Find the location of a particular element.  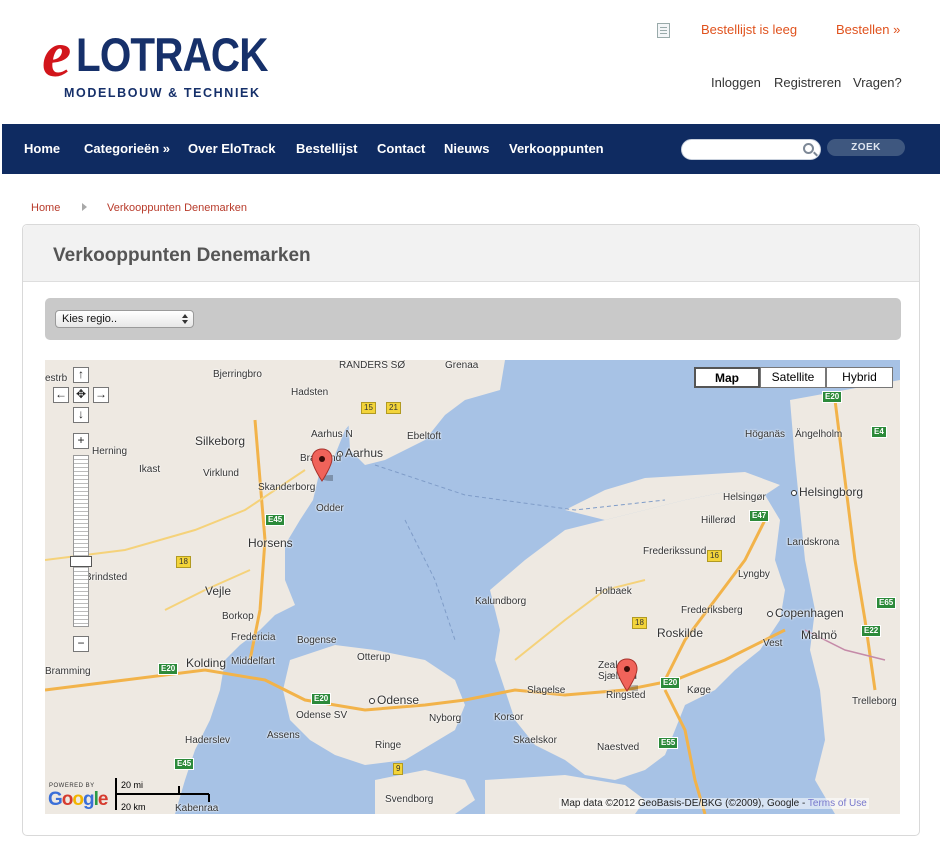

dealer-marker-skanderborg is located at coordinates (322, 465).